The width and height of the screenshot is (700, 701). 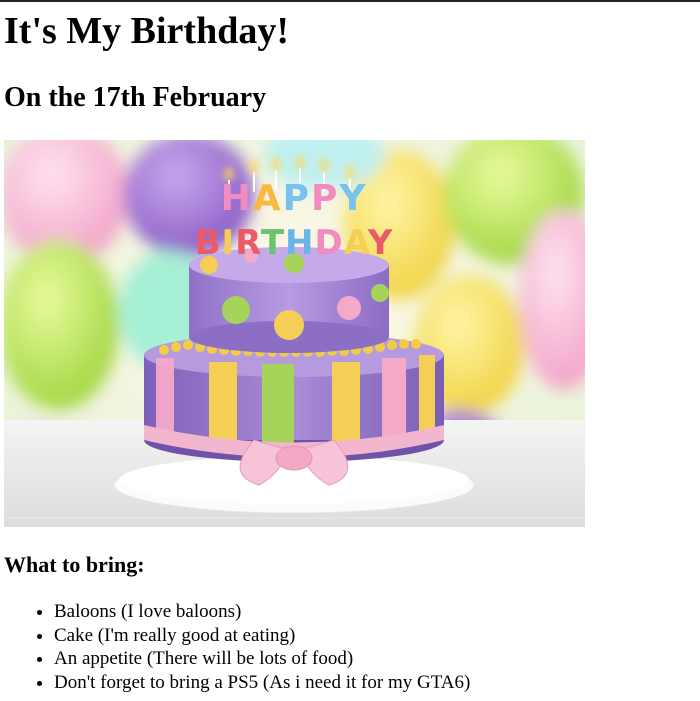 What do you see at coordinates (350, 1) in the screenshot?
I see `top-border` at bounding box center [350, 1].